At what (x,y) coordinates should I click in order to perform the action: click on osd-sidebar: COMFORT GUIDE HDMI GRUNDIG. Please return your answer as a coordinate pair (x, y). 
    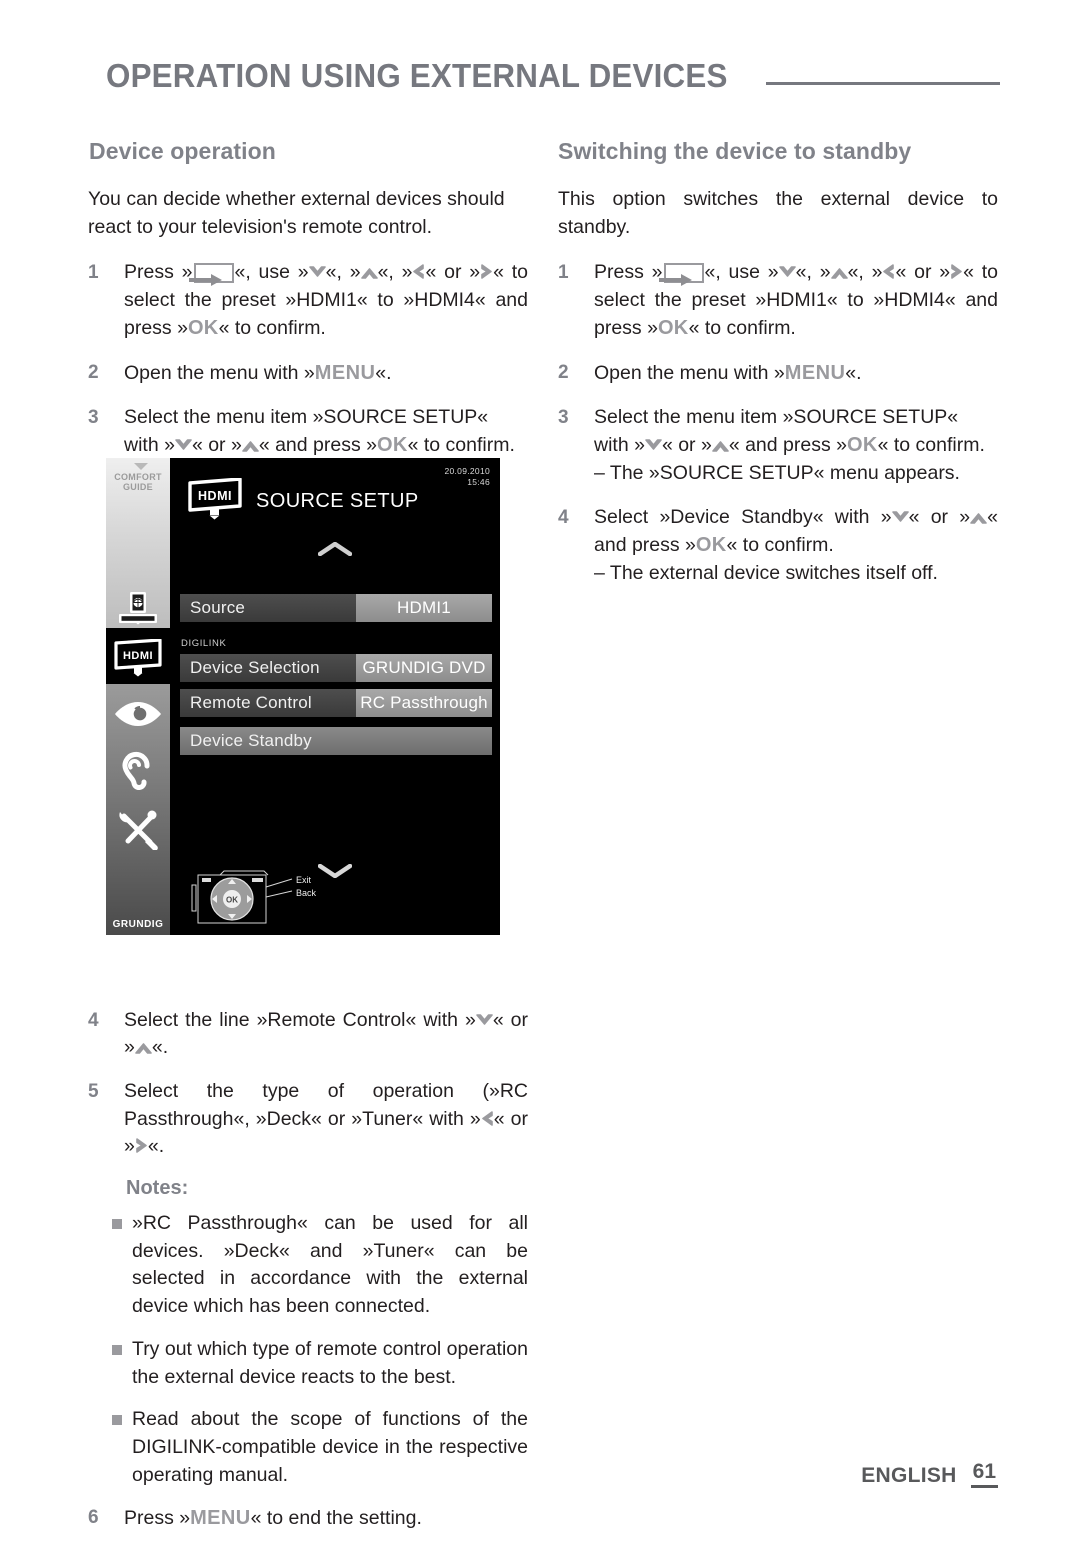
    Looking at the image, I should click on (138, 696).